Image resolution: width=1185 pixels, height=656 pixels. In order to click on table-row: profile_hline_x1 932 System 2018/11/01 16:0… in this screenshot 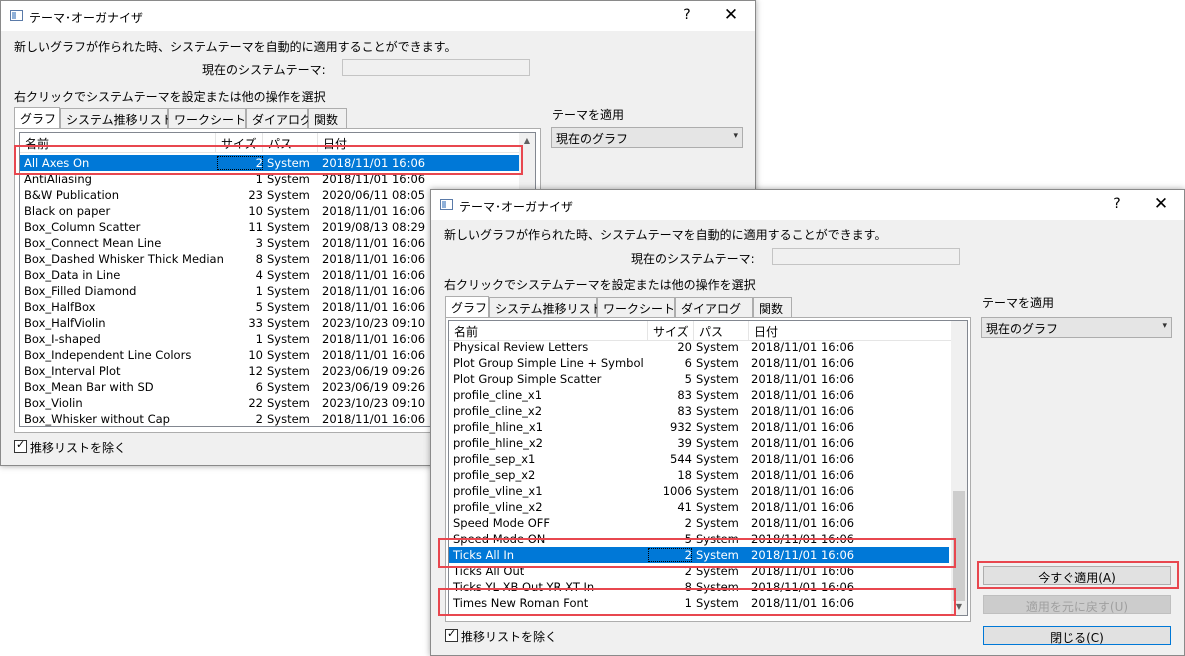, I will do `click(699, 427)`.